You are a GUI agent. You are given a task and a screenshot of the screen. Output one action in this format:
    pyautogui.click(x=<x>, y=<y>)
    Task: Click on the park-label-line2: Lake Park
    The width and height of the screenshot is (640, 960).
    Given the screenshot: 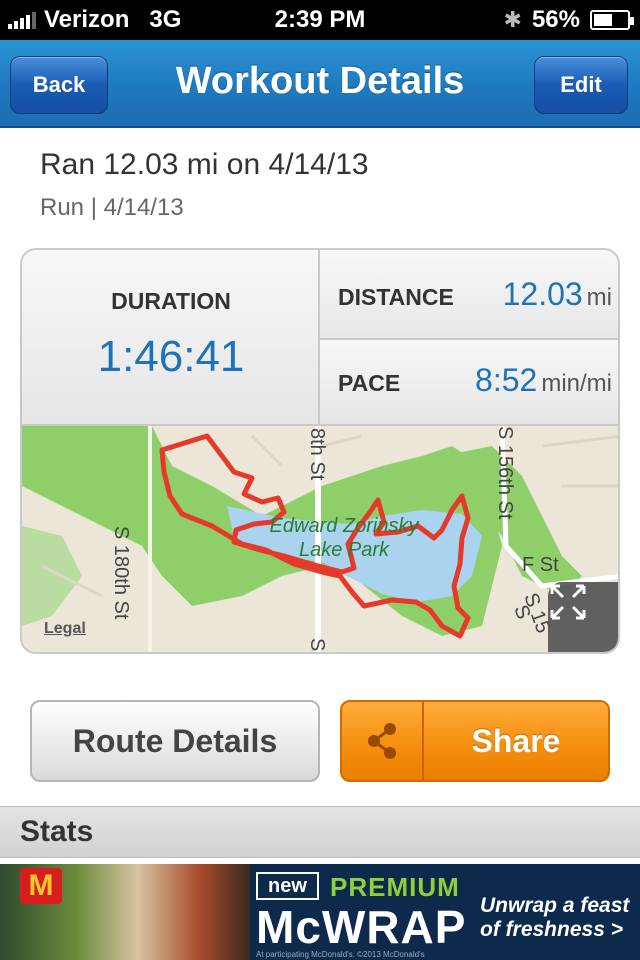 What is the action you would take?
    pyautogui.click(x=344, y=550)
    